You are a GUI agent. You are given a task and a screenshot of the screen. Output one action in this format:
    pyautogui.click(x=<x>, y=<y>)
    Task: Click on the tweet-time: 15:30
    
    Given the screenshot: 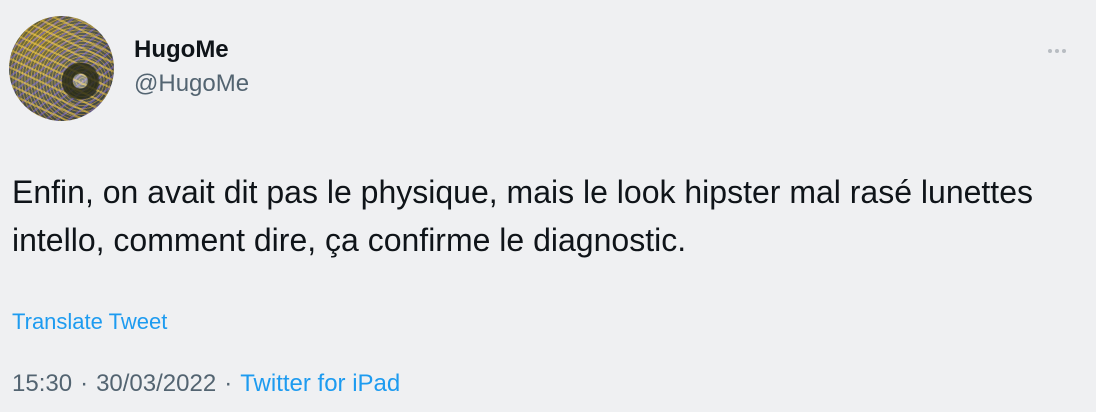 What is the action you would take?
    pyautogui.click(x=42, y=383)
    